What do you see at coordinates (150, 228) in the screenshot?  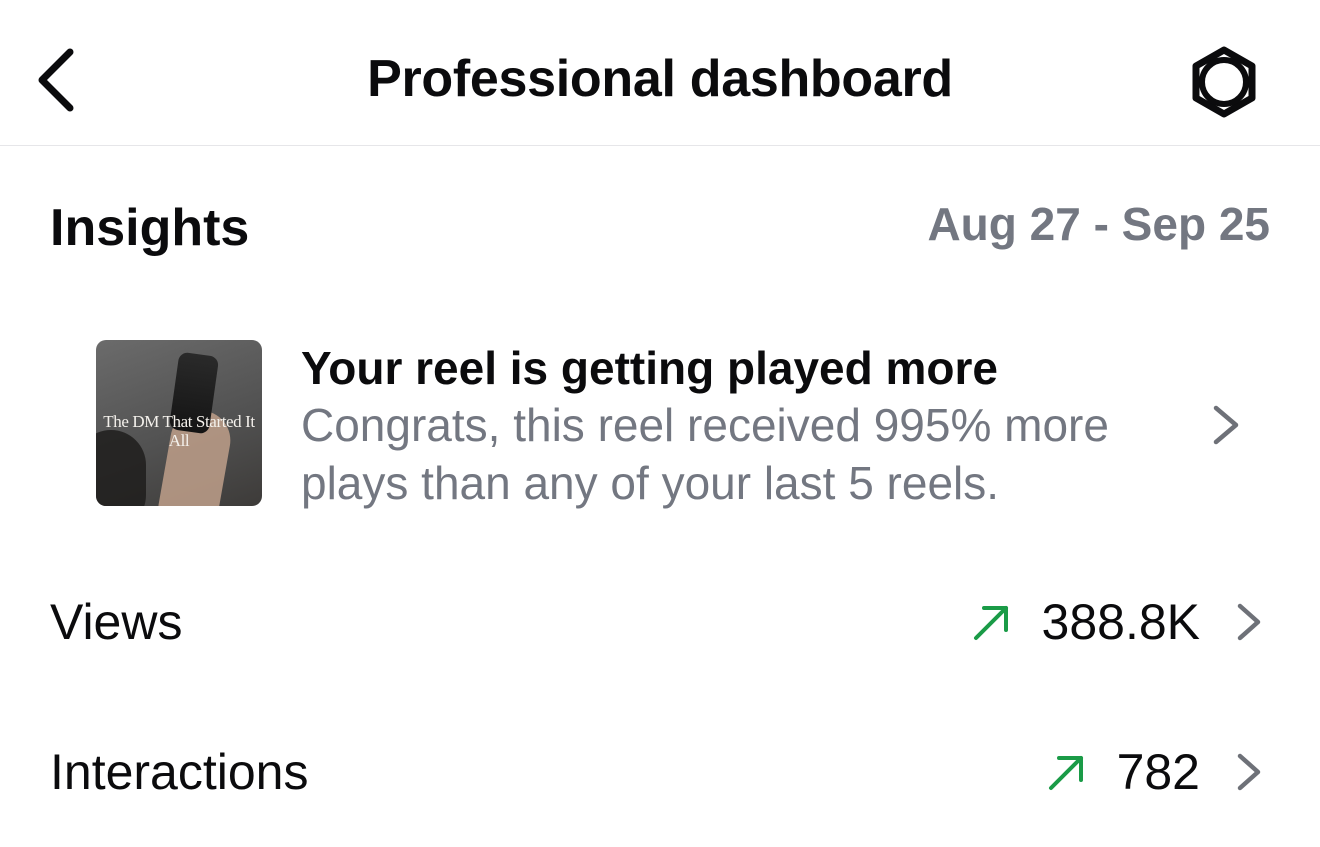 I see `insights-title: Insights` at bounding box center [150, 228].